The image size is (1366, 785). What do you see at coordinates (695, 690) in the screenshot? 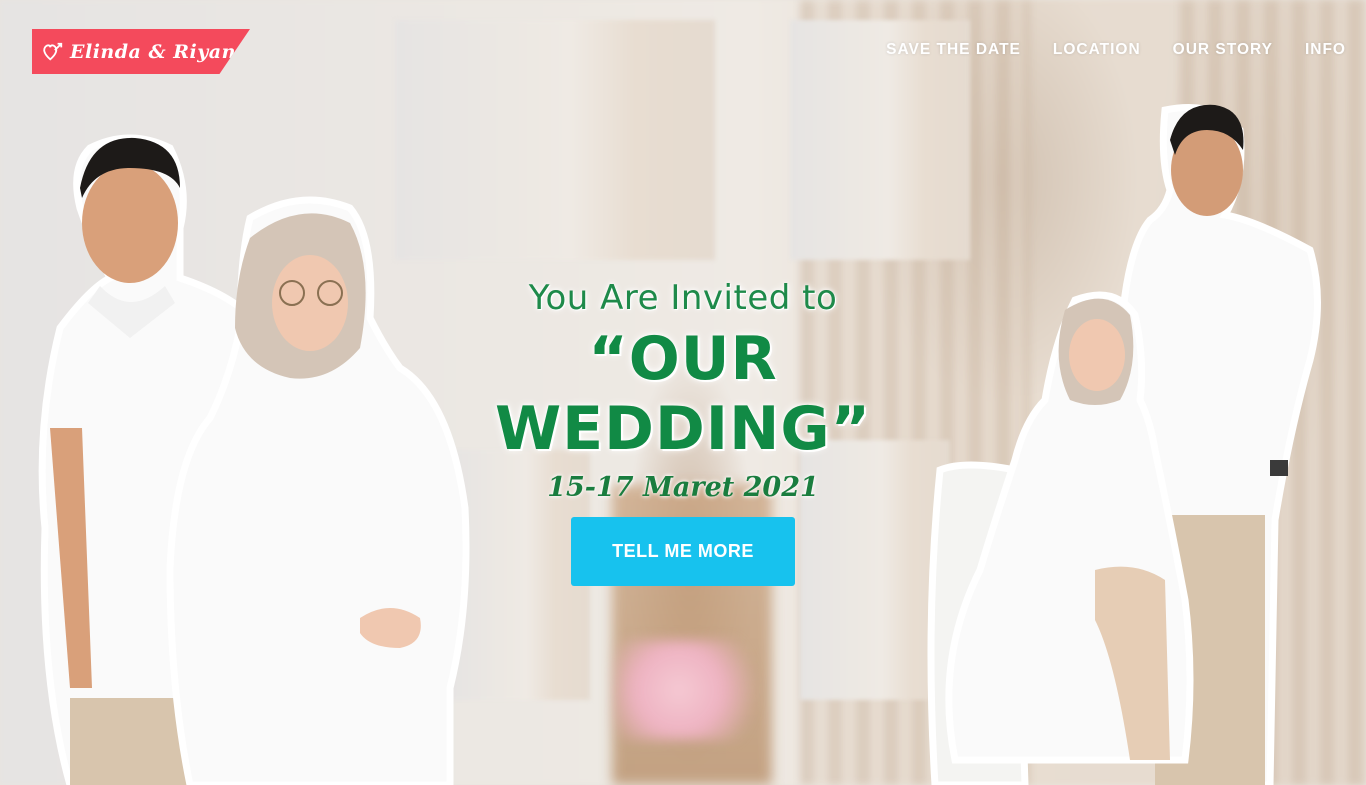
I see `flower-vase` at bounding box center [695, 690].